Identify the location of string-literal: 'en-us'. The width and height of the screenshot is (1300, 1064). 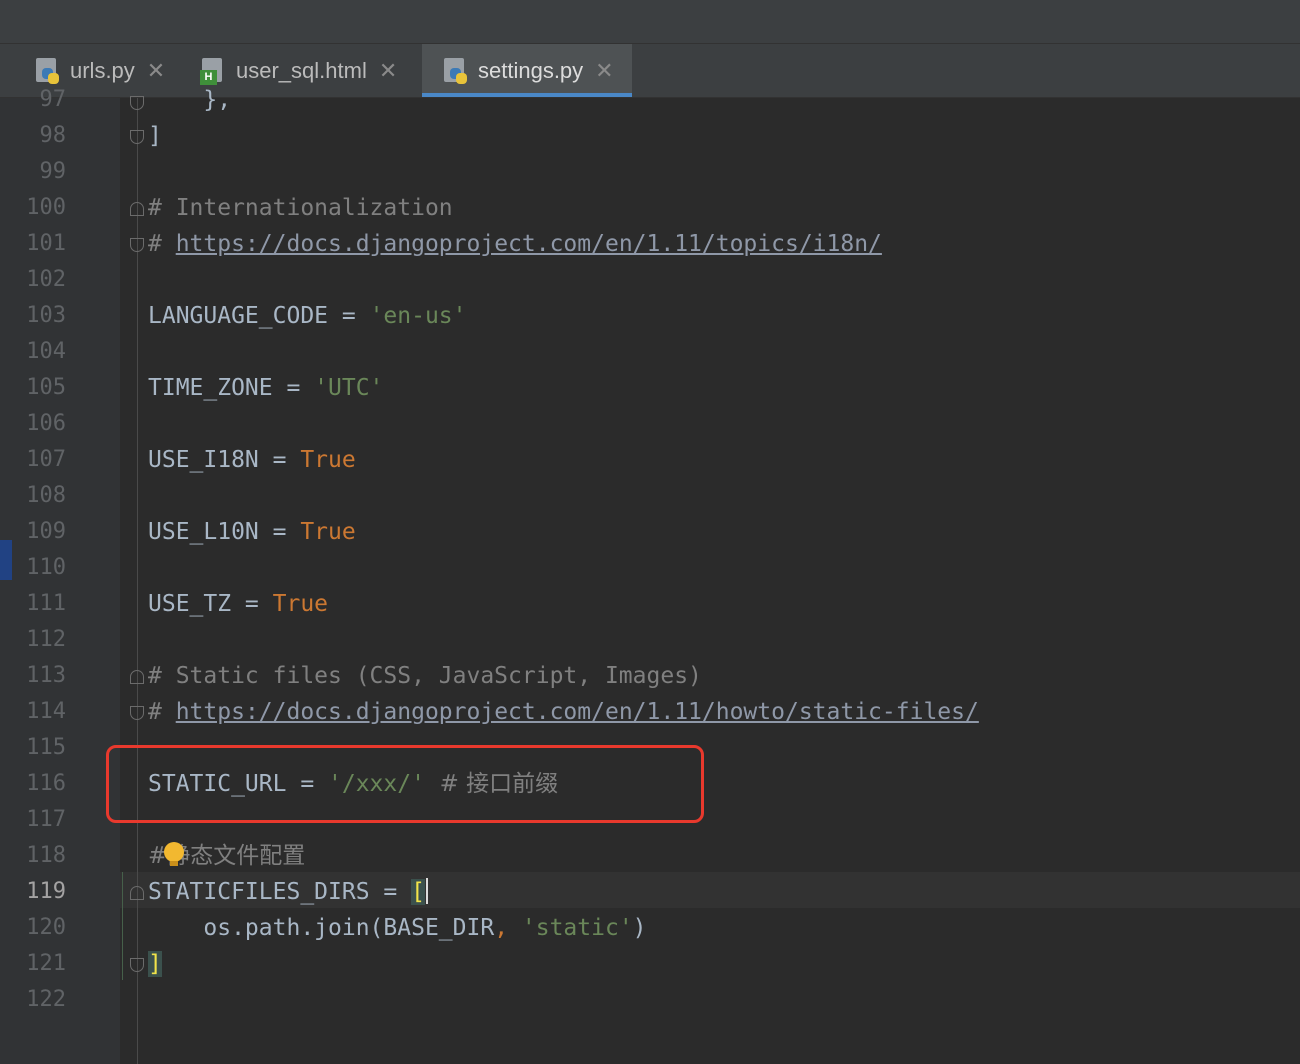
(418, 316).